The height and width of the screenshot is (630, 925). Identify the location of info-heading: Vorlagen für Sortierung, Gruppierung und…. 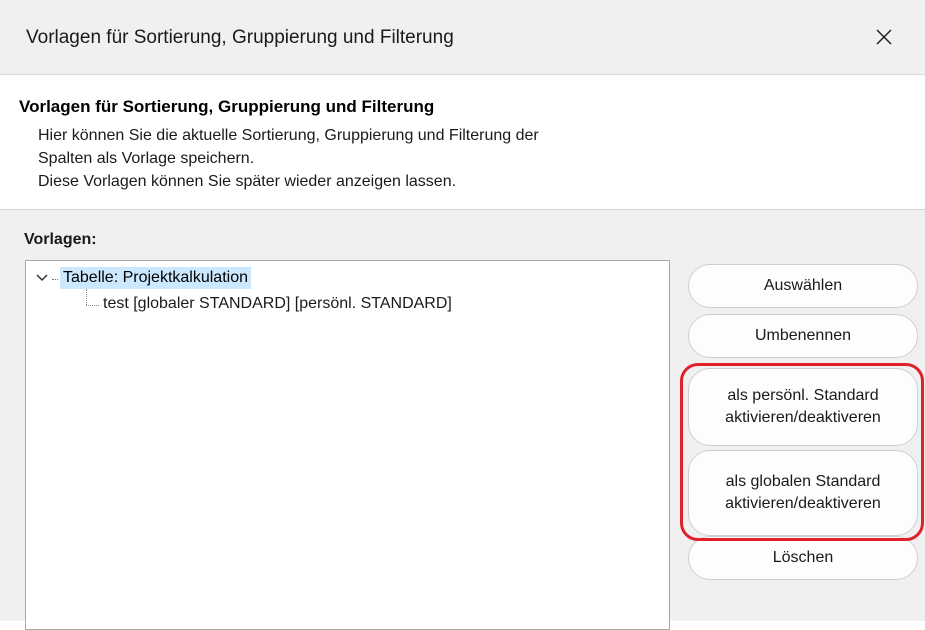
(227, 106).